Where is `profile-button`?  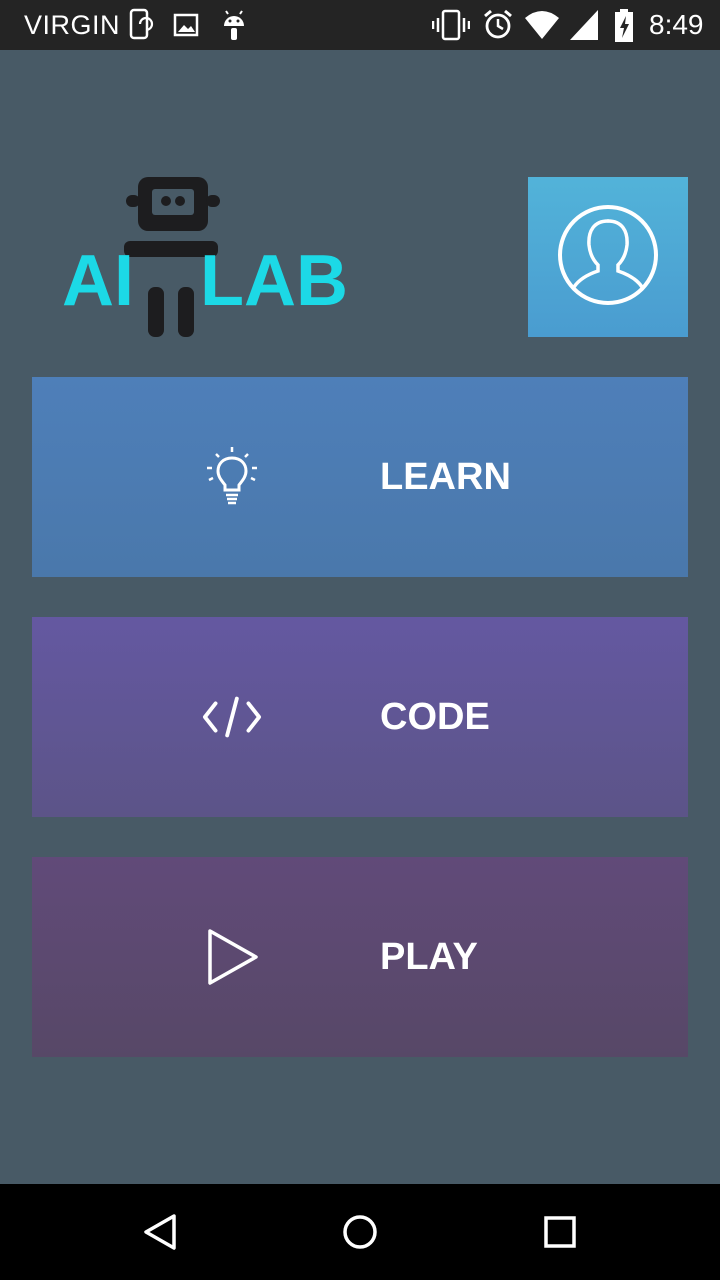
profile-button is located at coordinates (608, 257).